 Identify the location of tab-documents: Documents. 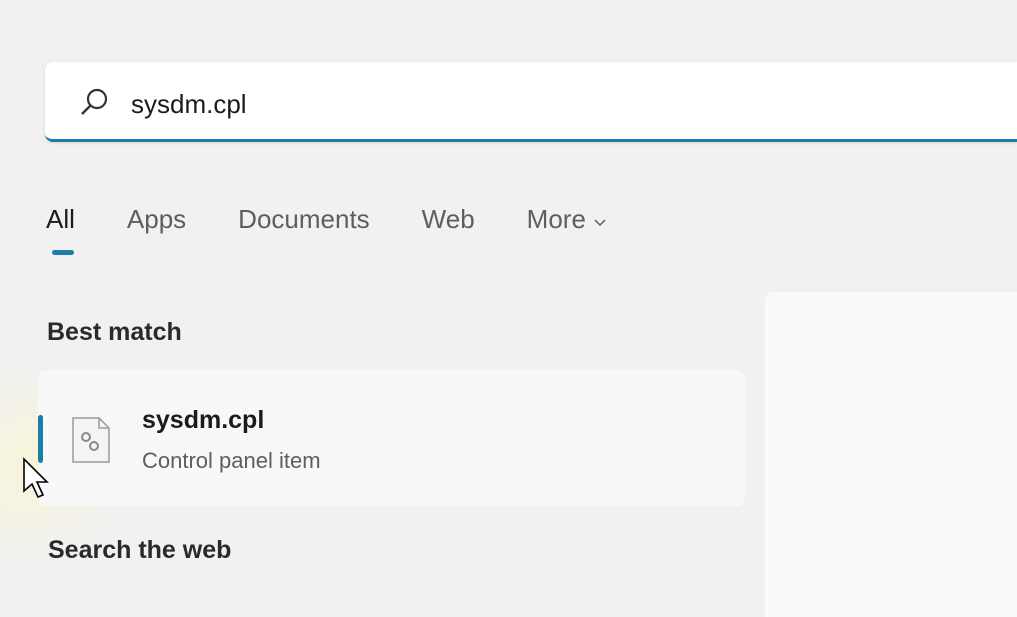
(304, 219).